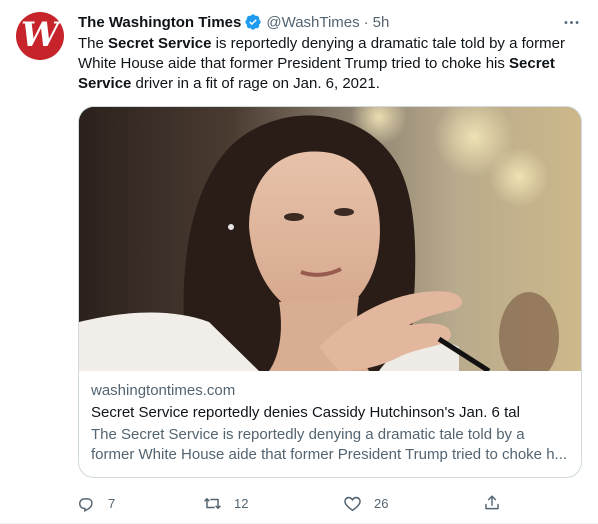 This screenshot has width=598, height=524. Describe the element at coordinates (159, 43) in the screenshot. I see `tweet-text-bold-segment: Secret Service` at that location.